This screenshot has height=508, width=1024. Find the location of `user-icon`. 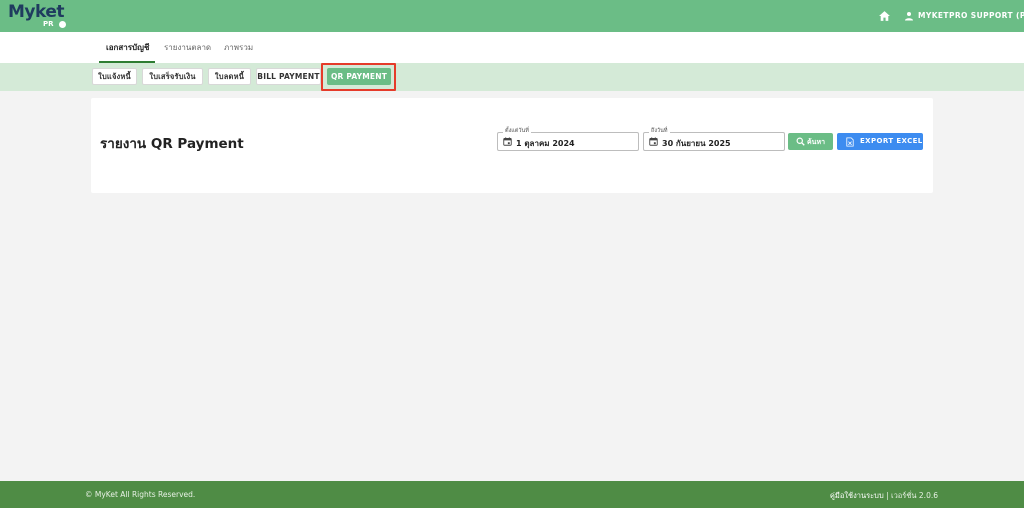

user-icon is located at coordinates (909, 16).